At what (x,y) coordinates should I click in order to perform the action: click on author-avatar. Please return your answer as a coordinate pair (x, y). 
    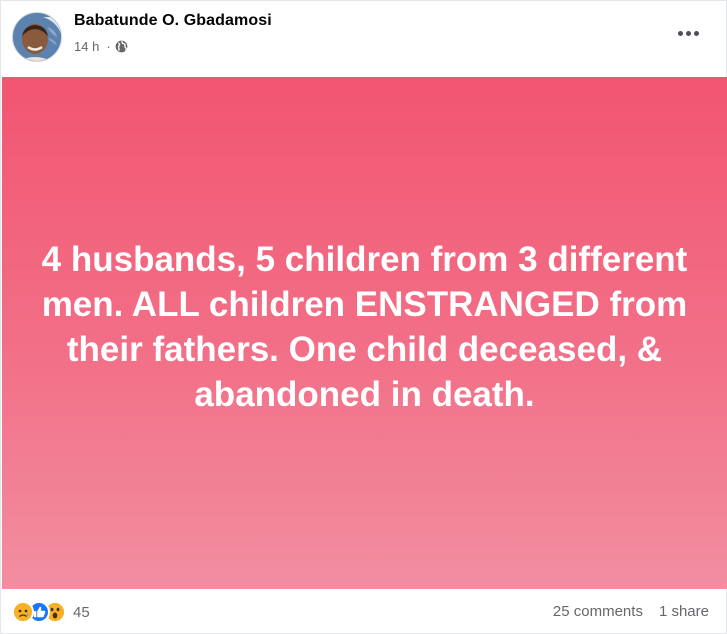
    Looking at the image, I should click on (37, 37).